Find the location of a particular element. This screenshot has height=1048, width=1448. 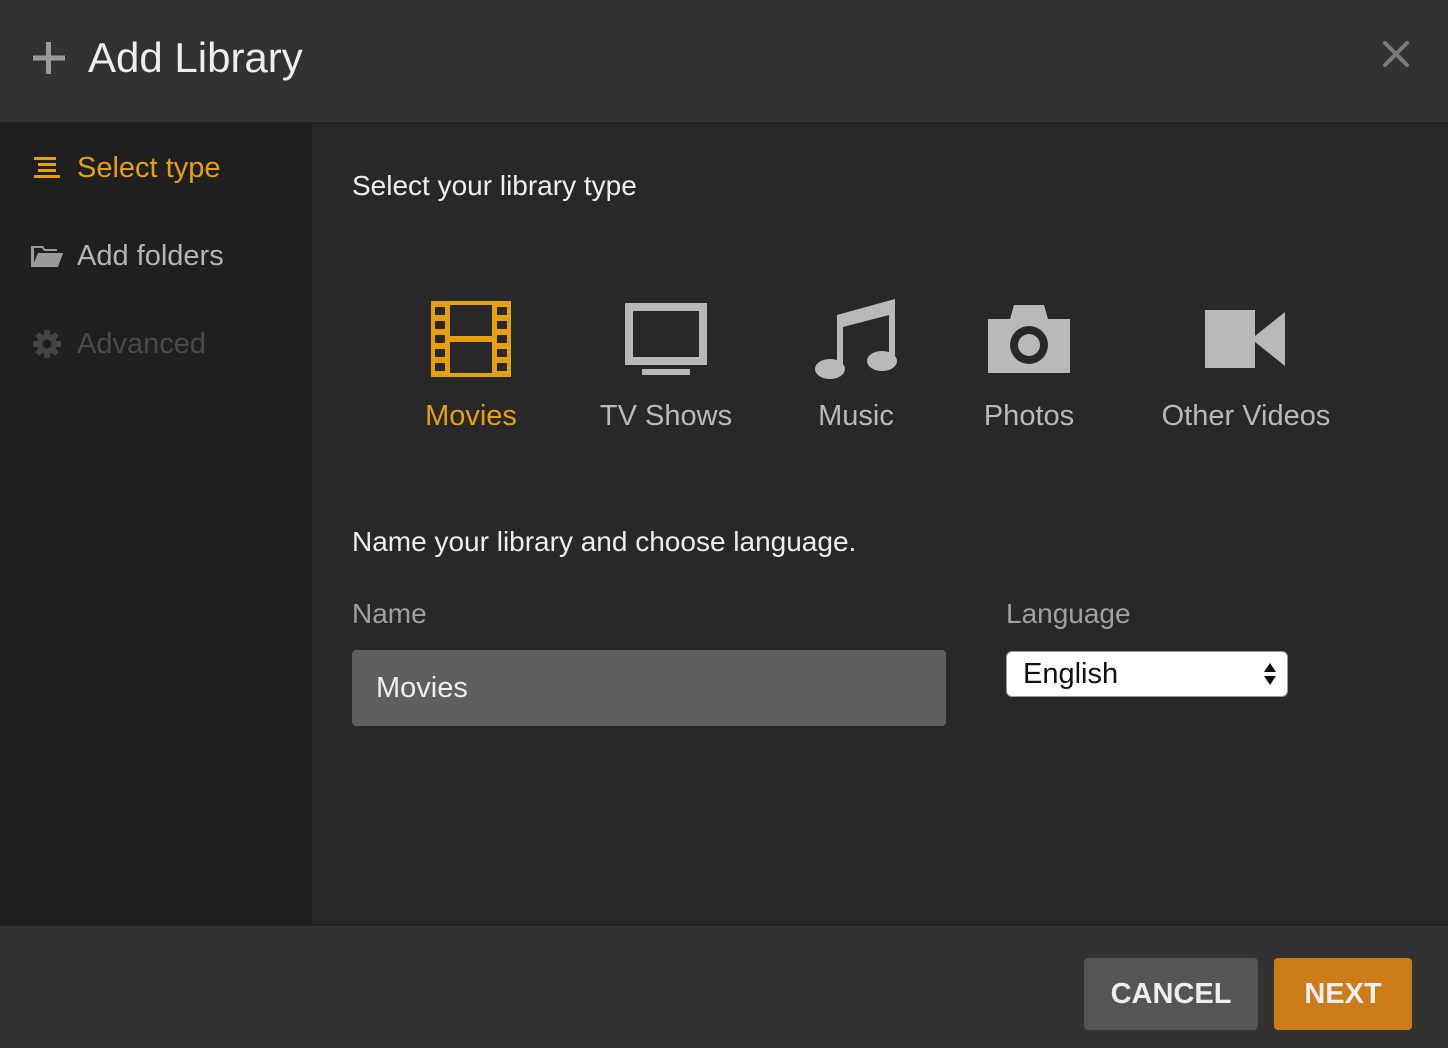

type-label: Movies is located at coordinates (471, 416).